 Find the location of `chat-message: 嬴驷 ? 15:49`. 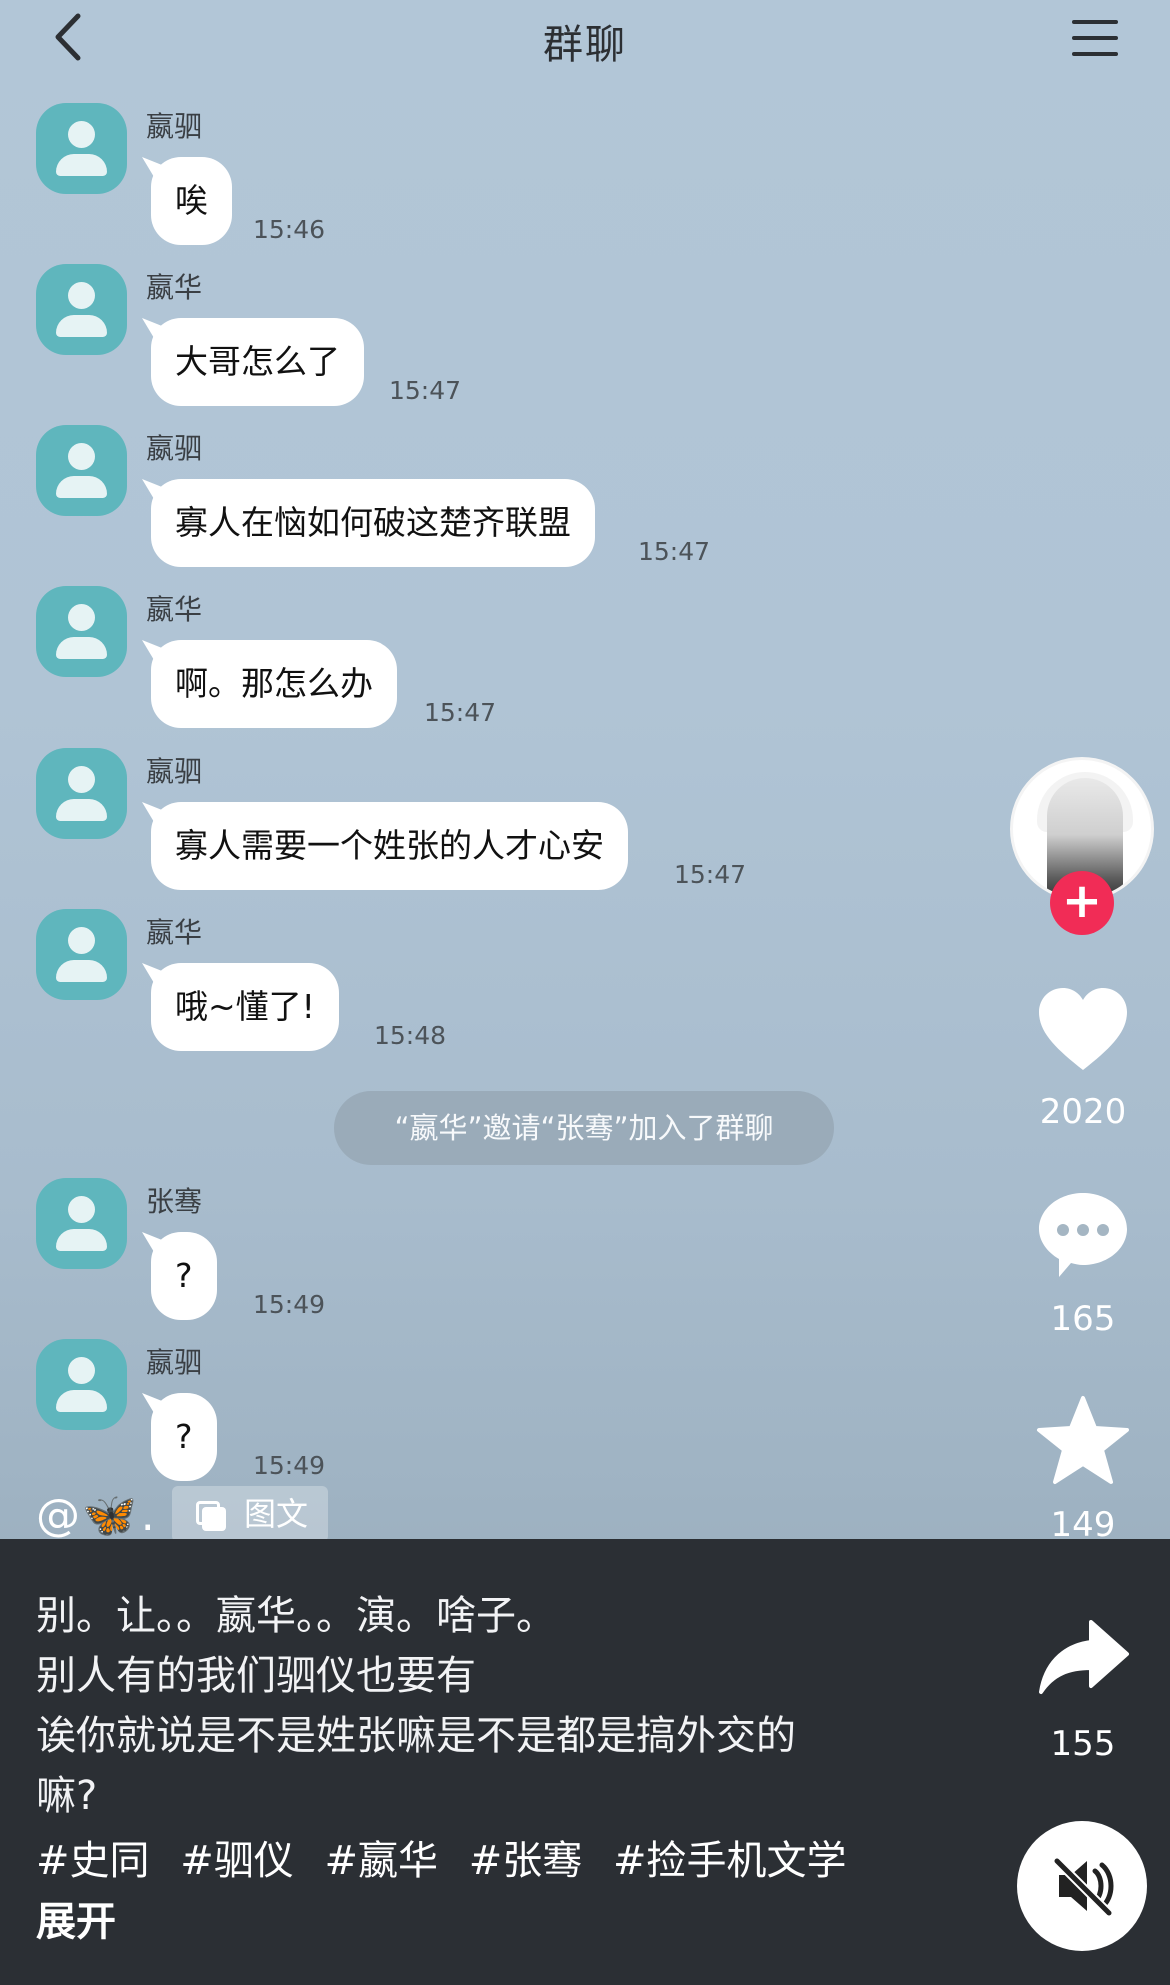

chat-message: 嬴驷 ? 15:49 is located at coordinates (500, 1411).